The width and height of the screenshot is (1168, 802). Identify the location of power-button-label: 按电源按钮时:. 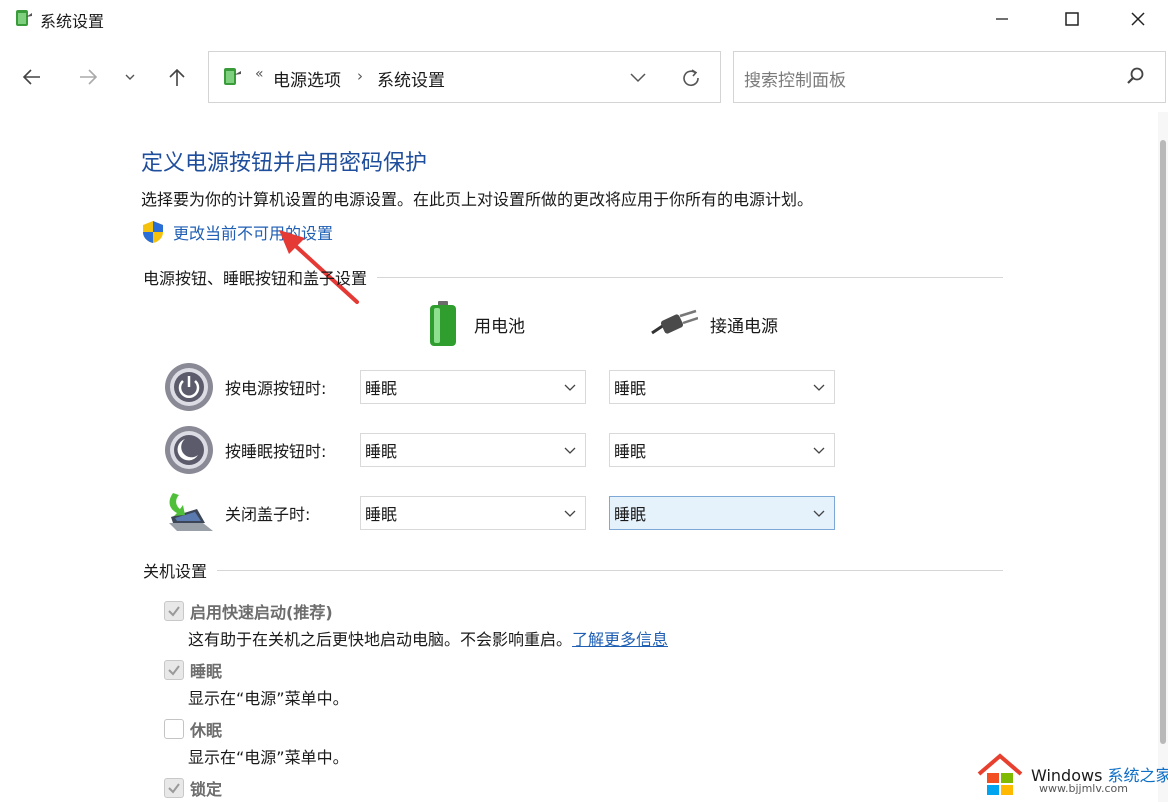
(276, 388).